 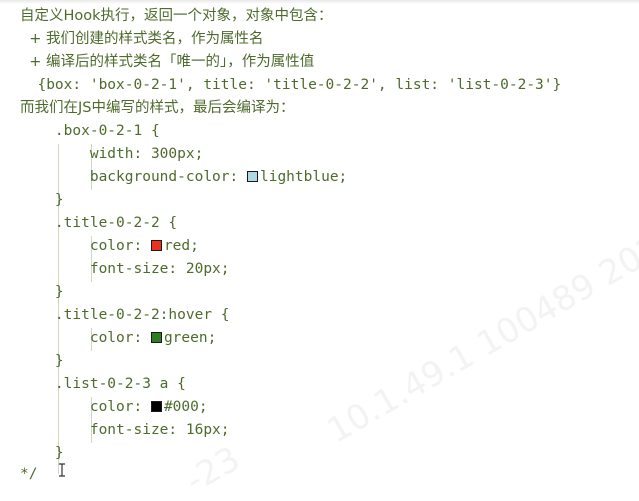 What do you see at coordinates (156, 245) in the screenshot?
I see `color-swatch-red` at bounding box center [156, 245].